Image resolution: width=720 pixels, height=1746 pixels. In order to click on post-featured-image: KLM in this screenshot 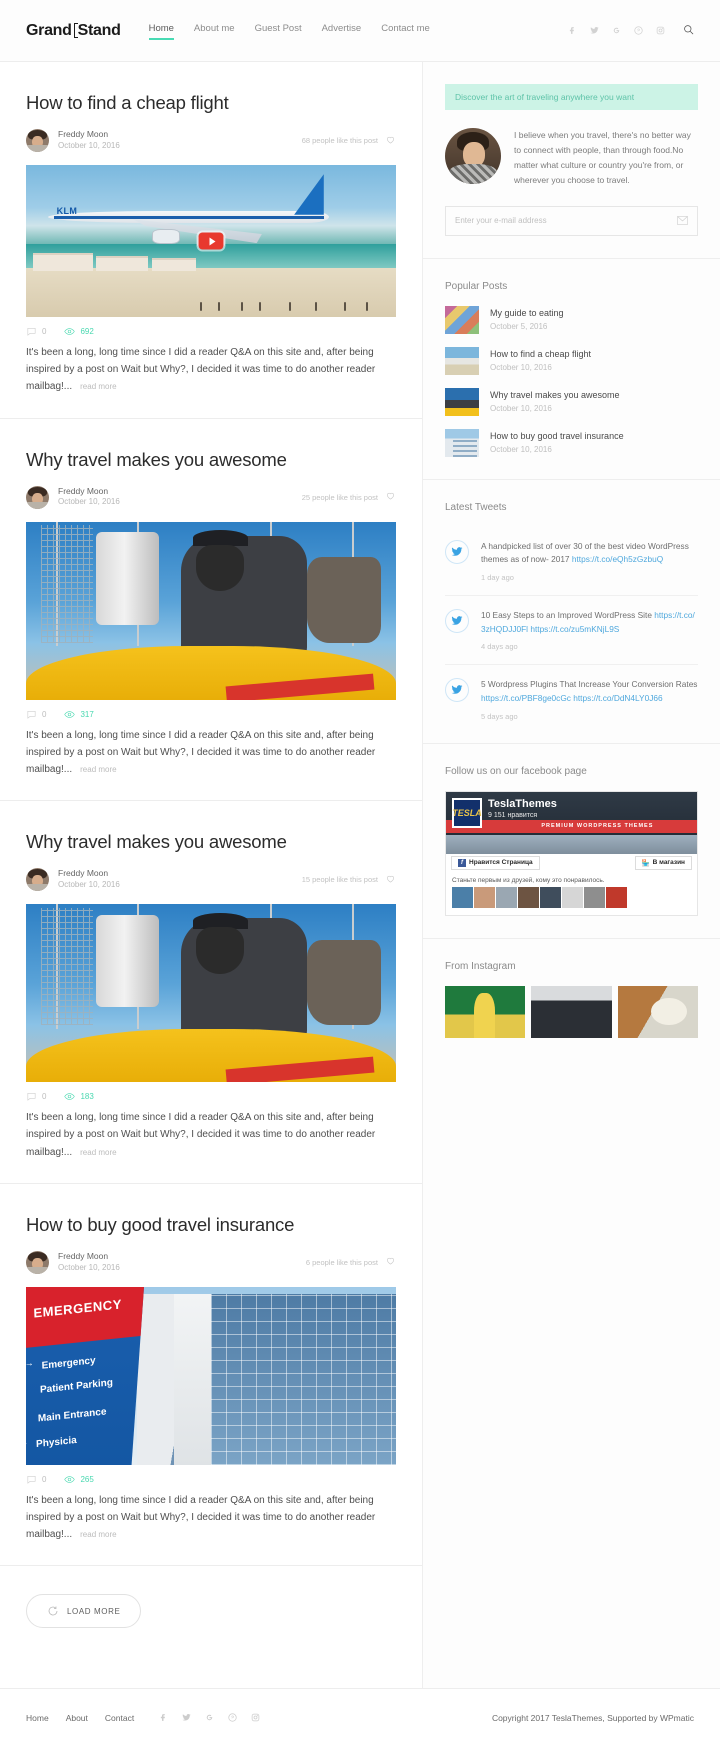, I will do `click(211, 241)`.